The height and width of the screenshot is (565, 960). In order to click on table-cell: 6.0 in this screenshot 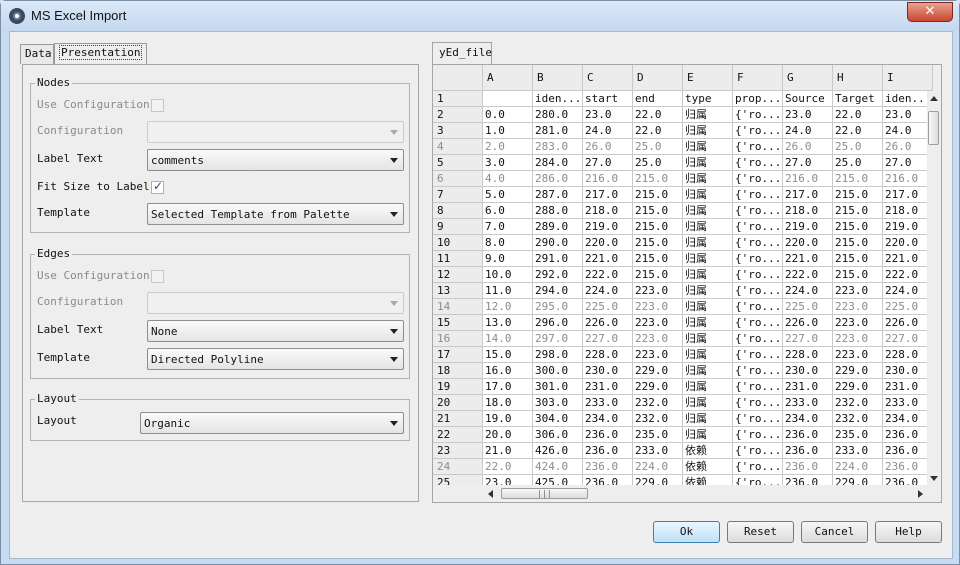, I will do `click(508, 211)`.